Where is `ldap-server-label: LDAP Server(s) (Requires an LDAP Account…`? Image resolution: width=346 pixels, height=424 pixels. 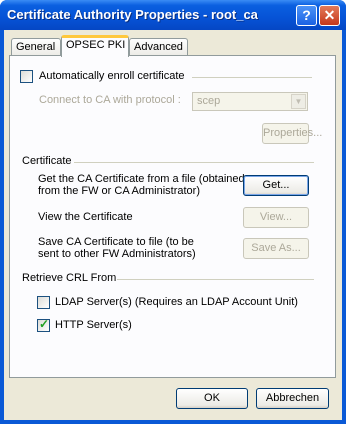 ldap-server-label: LDAP Server(s) (Requires an LDAP Account… is located at coordinates (176, 302).